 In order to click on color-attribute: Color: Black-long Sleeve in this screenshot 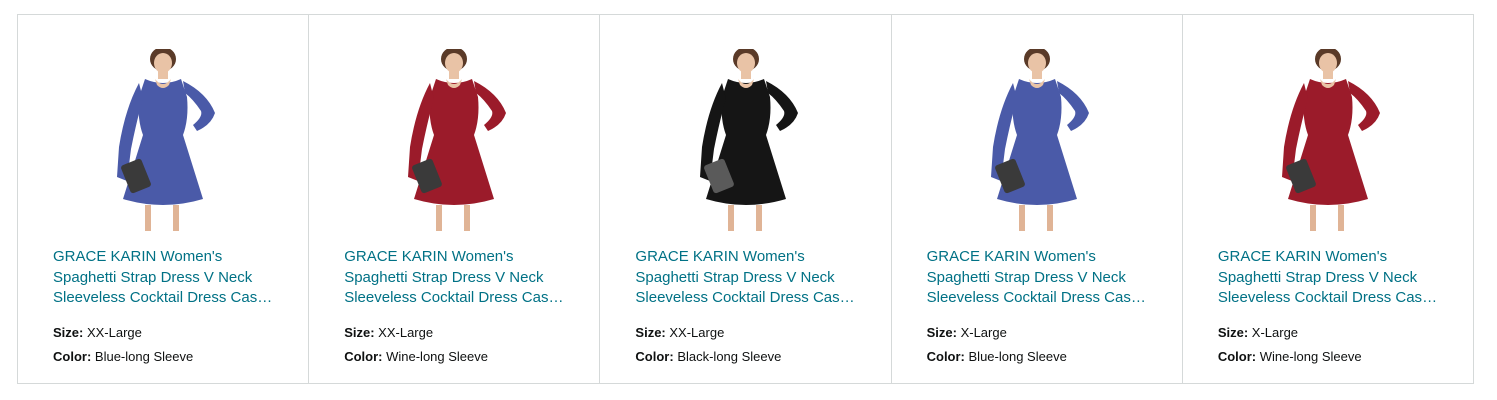, I will do `click(708, 356)`.